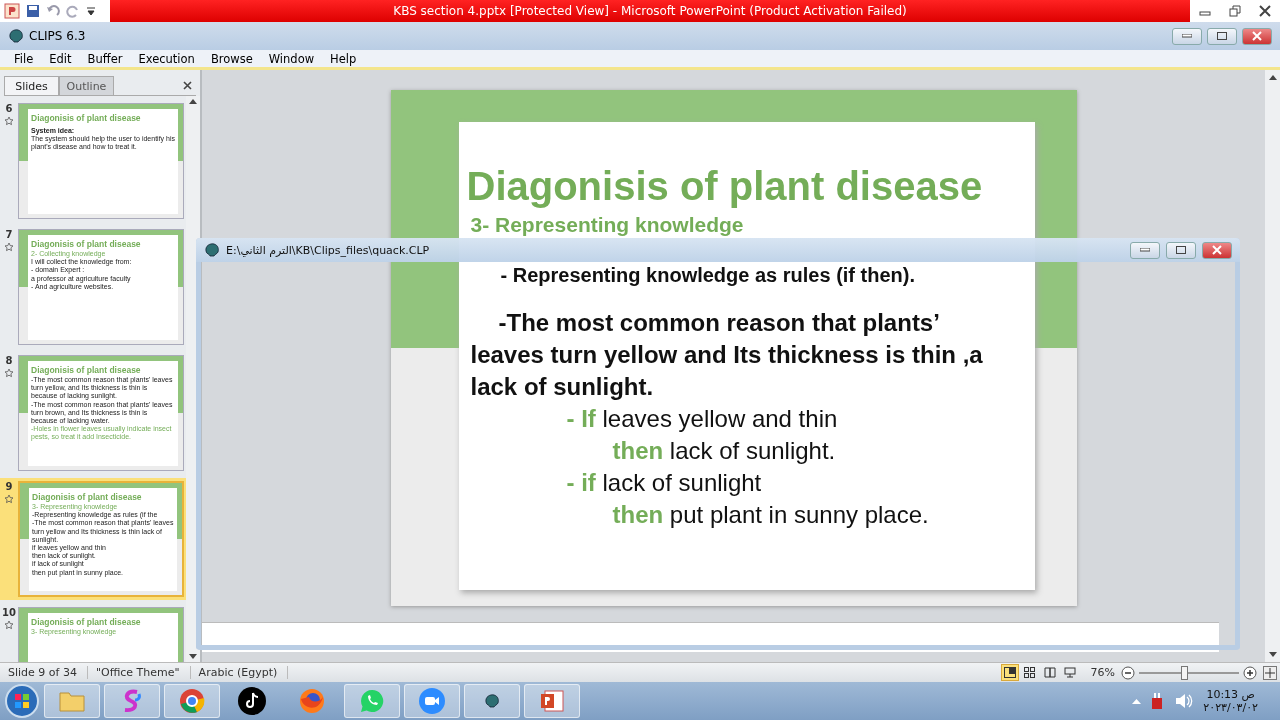 This screenshot has width=1280, height=720. What do you see at coordinates (727, 355) in the screenshot?
I see `slide-text: -The most common reason that plants’ leaves turn yellow and Its thickness is thin ,a lack of sunlight.` at bounding box center [727, 355].